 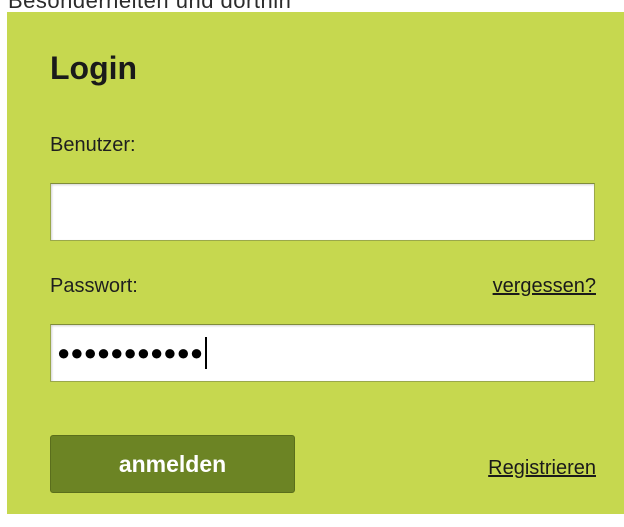 What do you see at coordinates (93, 145) in the screenshot?
I see `username-label: Benutzer:` at bounding box center [93, 145].